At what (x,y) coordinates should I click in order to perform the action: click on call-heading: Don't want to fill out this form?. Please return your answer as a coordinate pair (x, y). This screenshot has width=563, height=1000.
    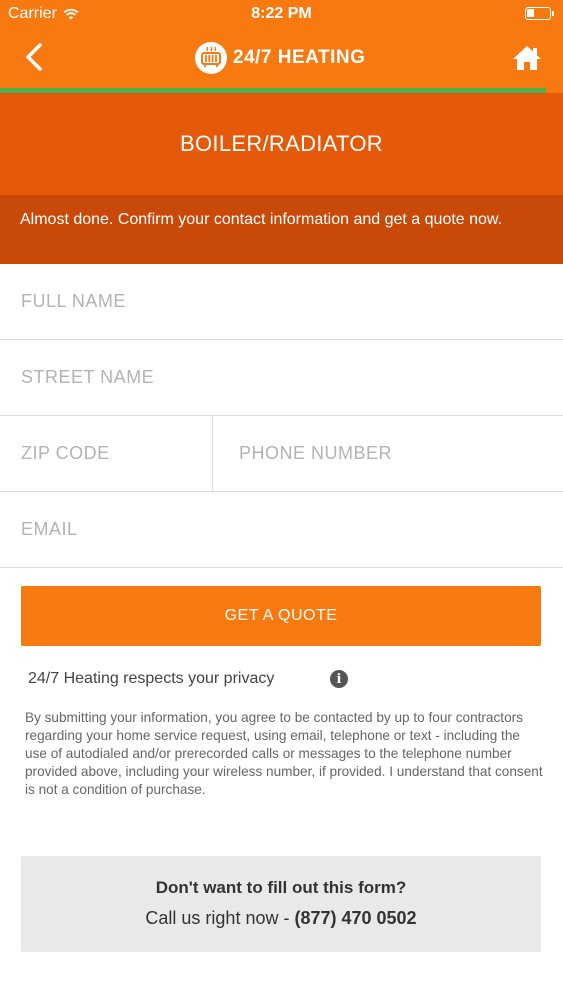
    Looking at the image, I should click on (281, 887).